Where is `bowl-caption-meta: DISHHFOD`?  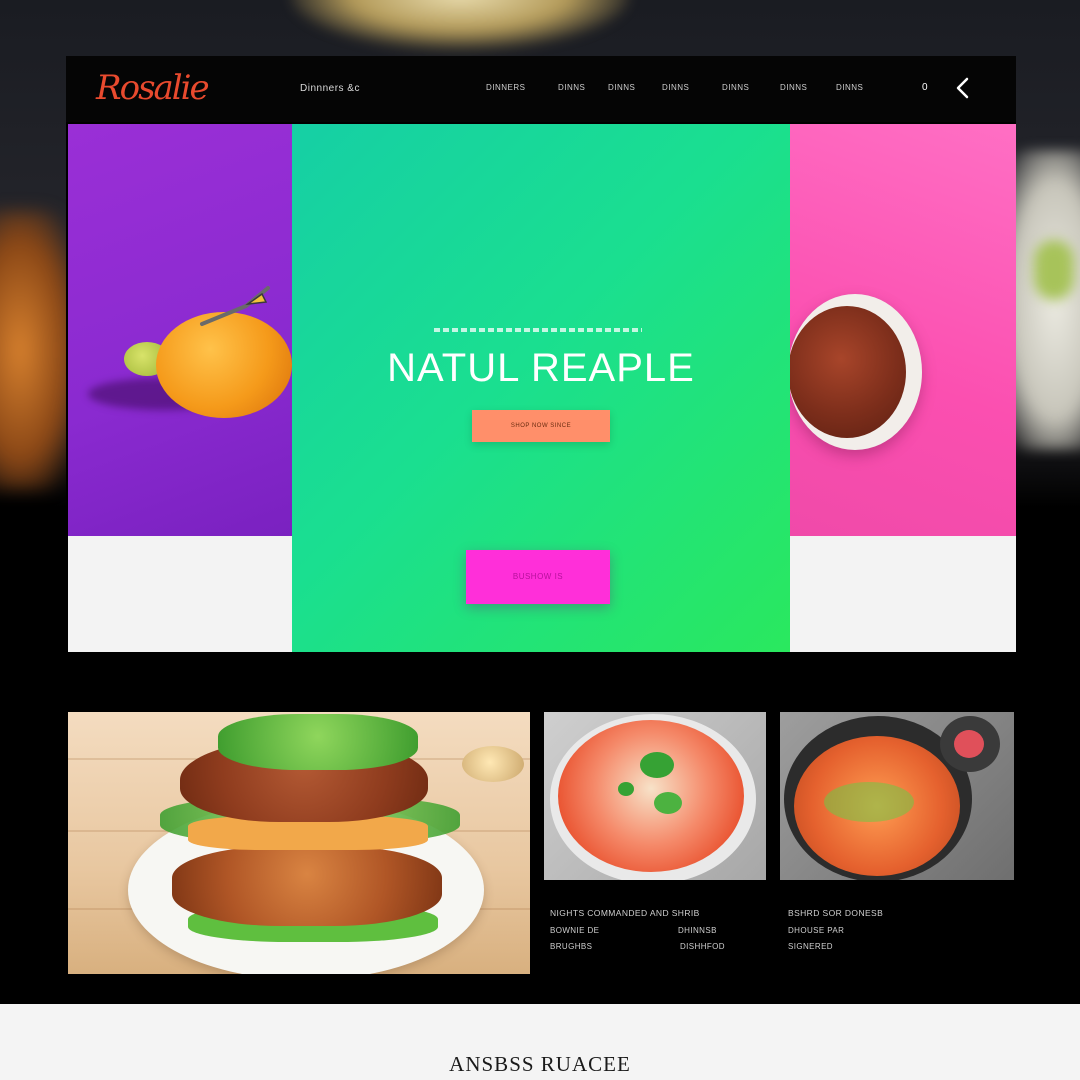
bowl-caption-meta: DISHHFOD is located at coordinates (702, 946).